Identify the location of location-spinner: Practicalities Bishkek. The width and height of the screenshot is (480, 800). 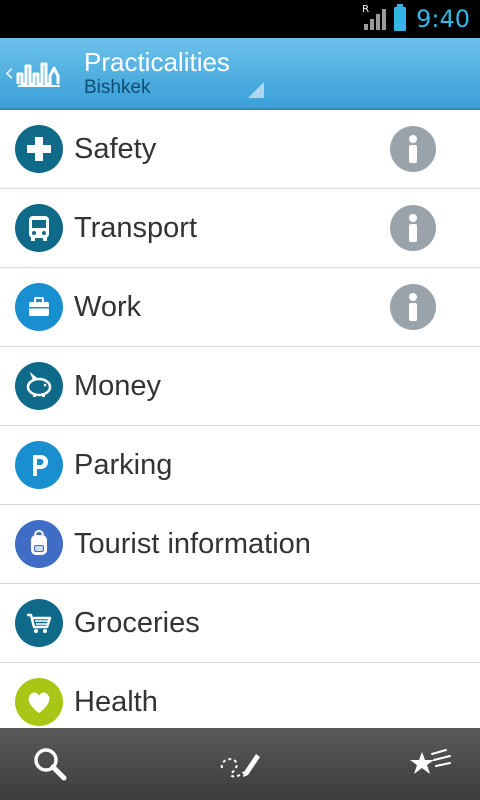
(174, 73).